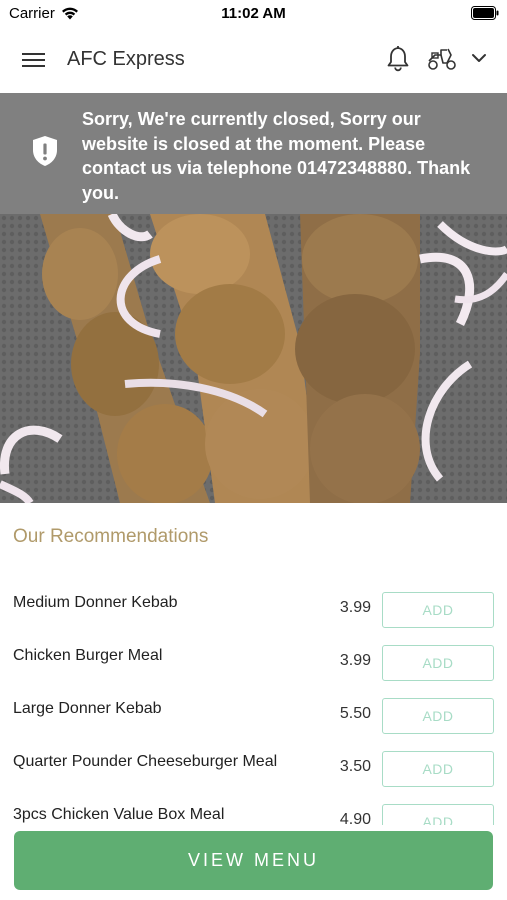 The width and height of the screenshot is (507, 900). Describe the element at coordinates (442, 59) in the screenshot. I see `scooter-icon` at that location.